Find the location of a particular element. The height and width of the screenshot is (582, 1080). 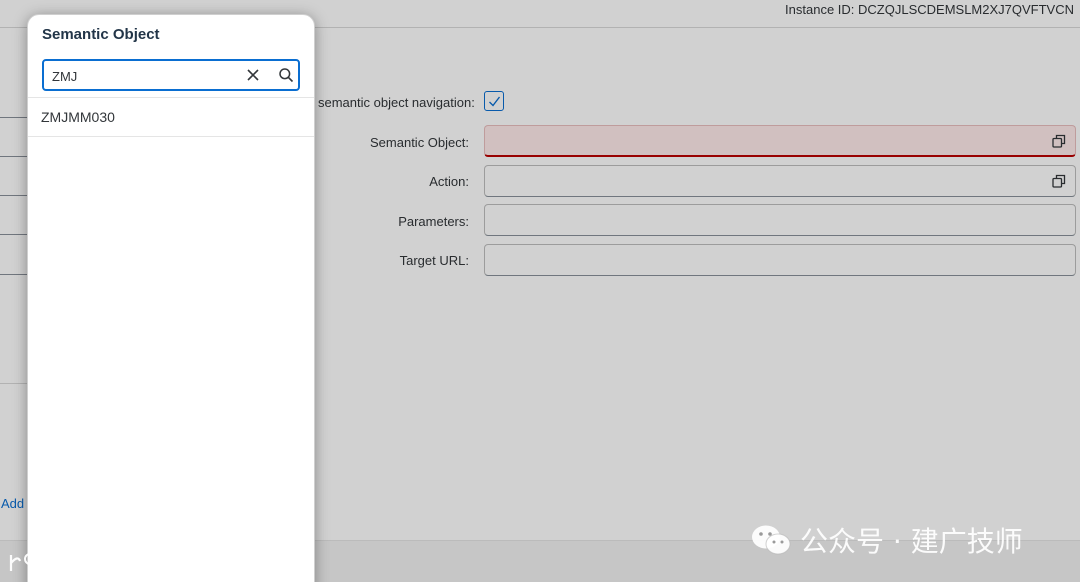

wechat-icon is located at coordinates (771, 540).